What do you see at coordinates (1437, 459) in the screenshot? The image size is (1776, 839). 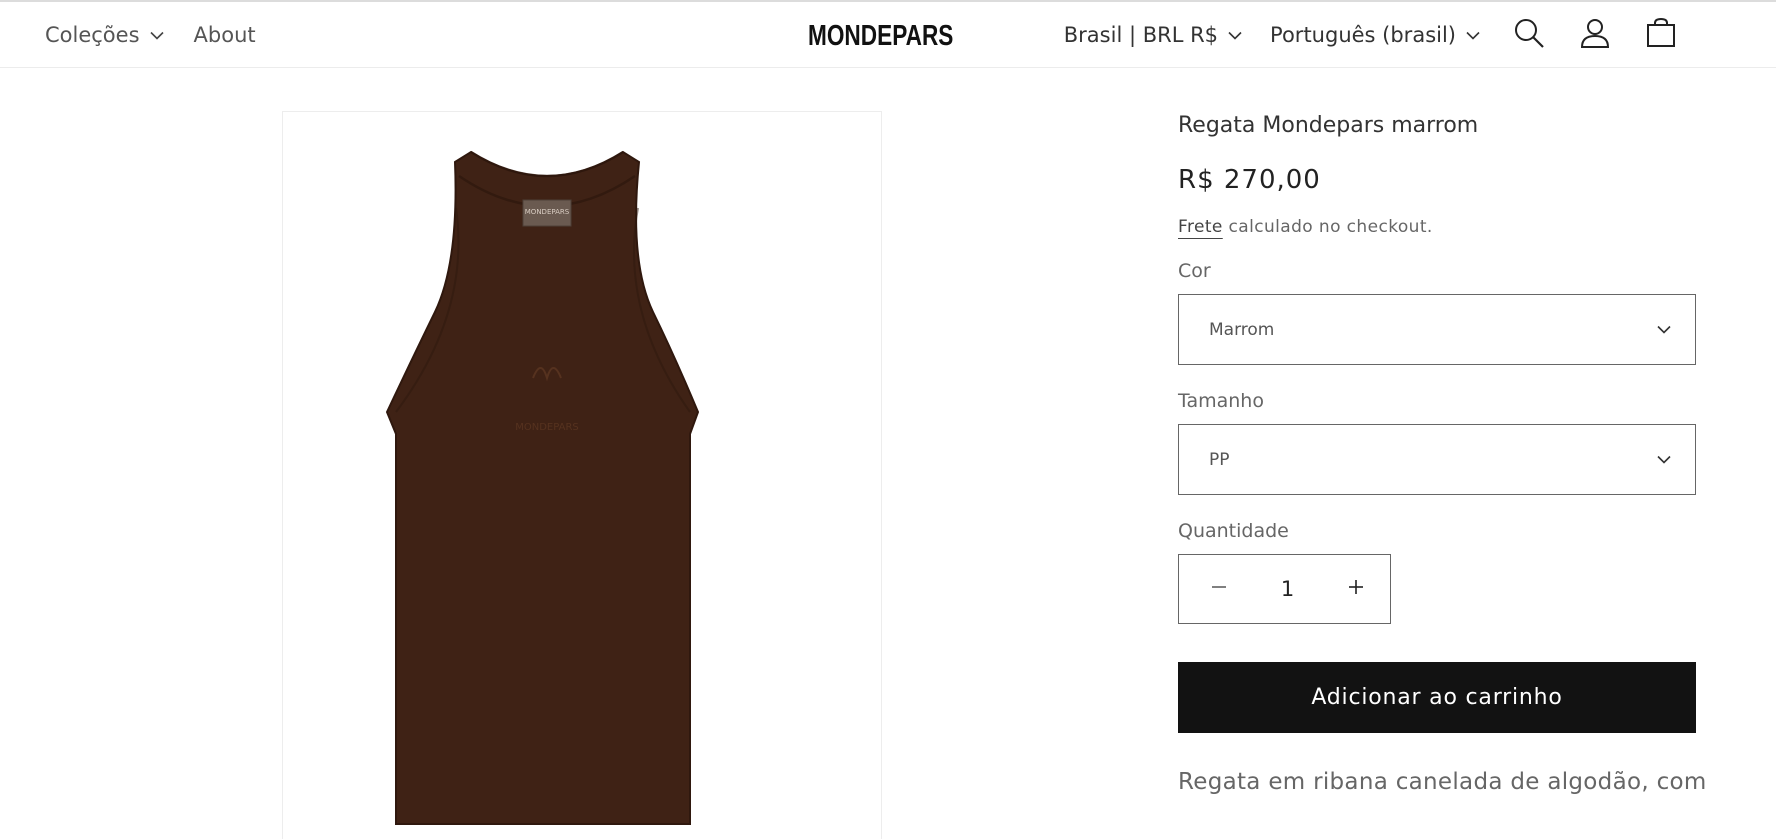 I see `size-select: PP` at bounding box center [1437, 459].